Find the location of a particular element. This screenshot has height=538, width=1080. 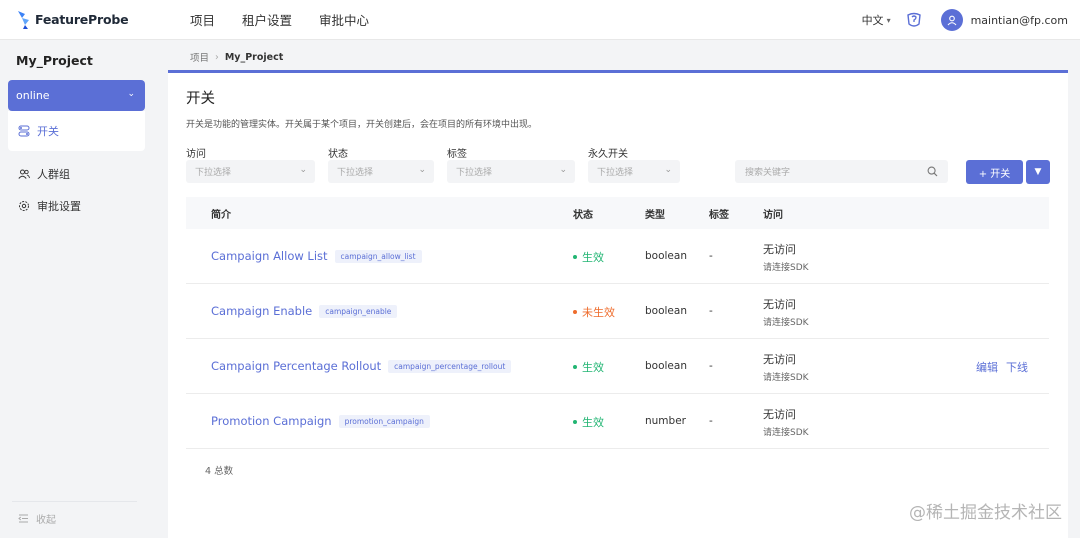

page-description: 开关是功能的管理实体。开关属于某个项目，开关创建后，会在项目的所有环境中出现。 is located at coordinates (362, 125).